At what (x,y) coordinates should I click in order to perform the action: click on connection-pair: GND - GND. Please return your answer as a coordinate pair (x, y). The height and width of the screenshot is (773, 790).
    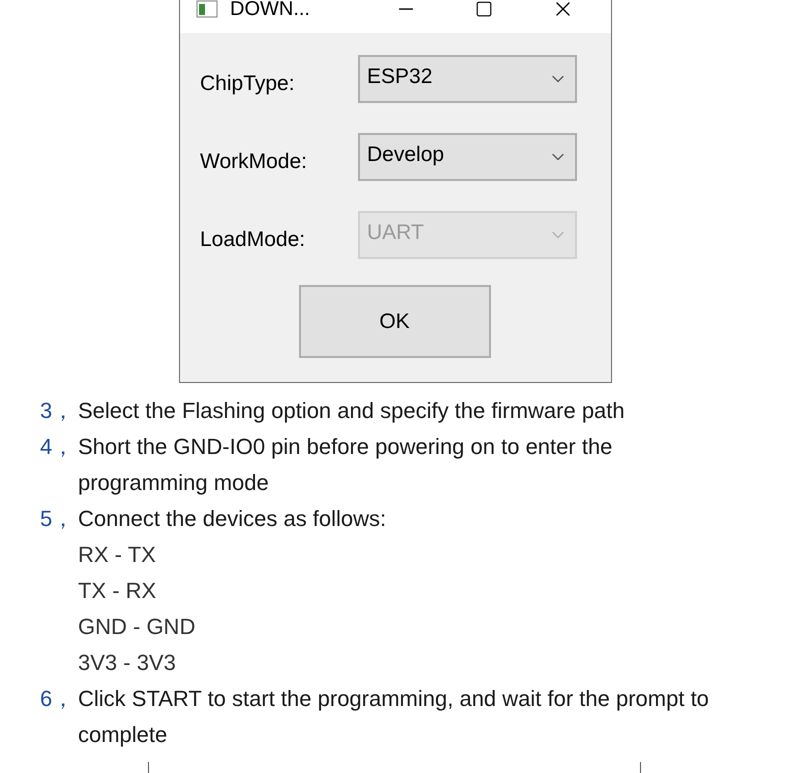
    Looking at the image, I should click on (137, 626).